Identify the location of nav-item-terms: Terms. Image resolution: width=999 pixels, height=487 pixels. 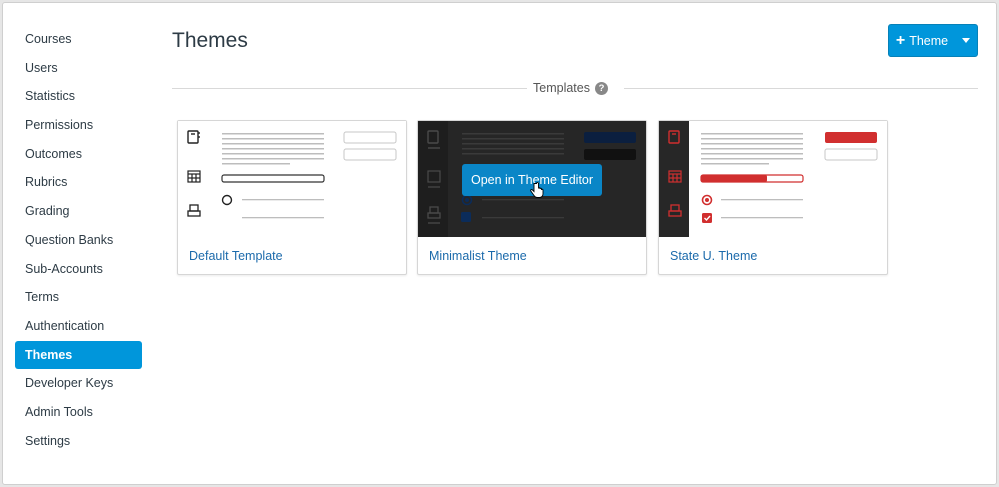
(78, 297).